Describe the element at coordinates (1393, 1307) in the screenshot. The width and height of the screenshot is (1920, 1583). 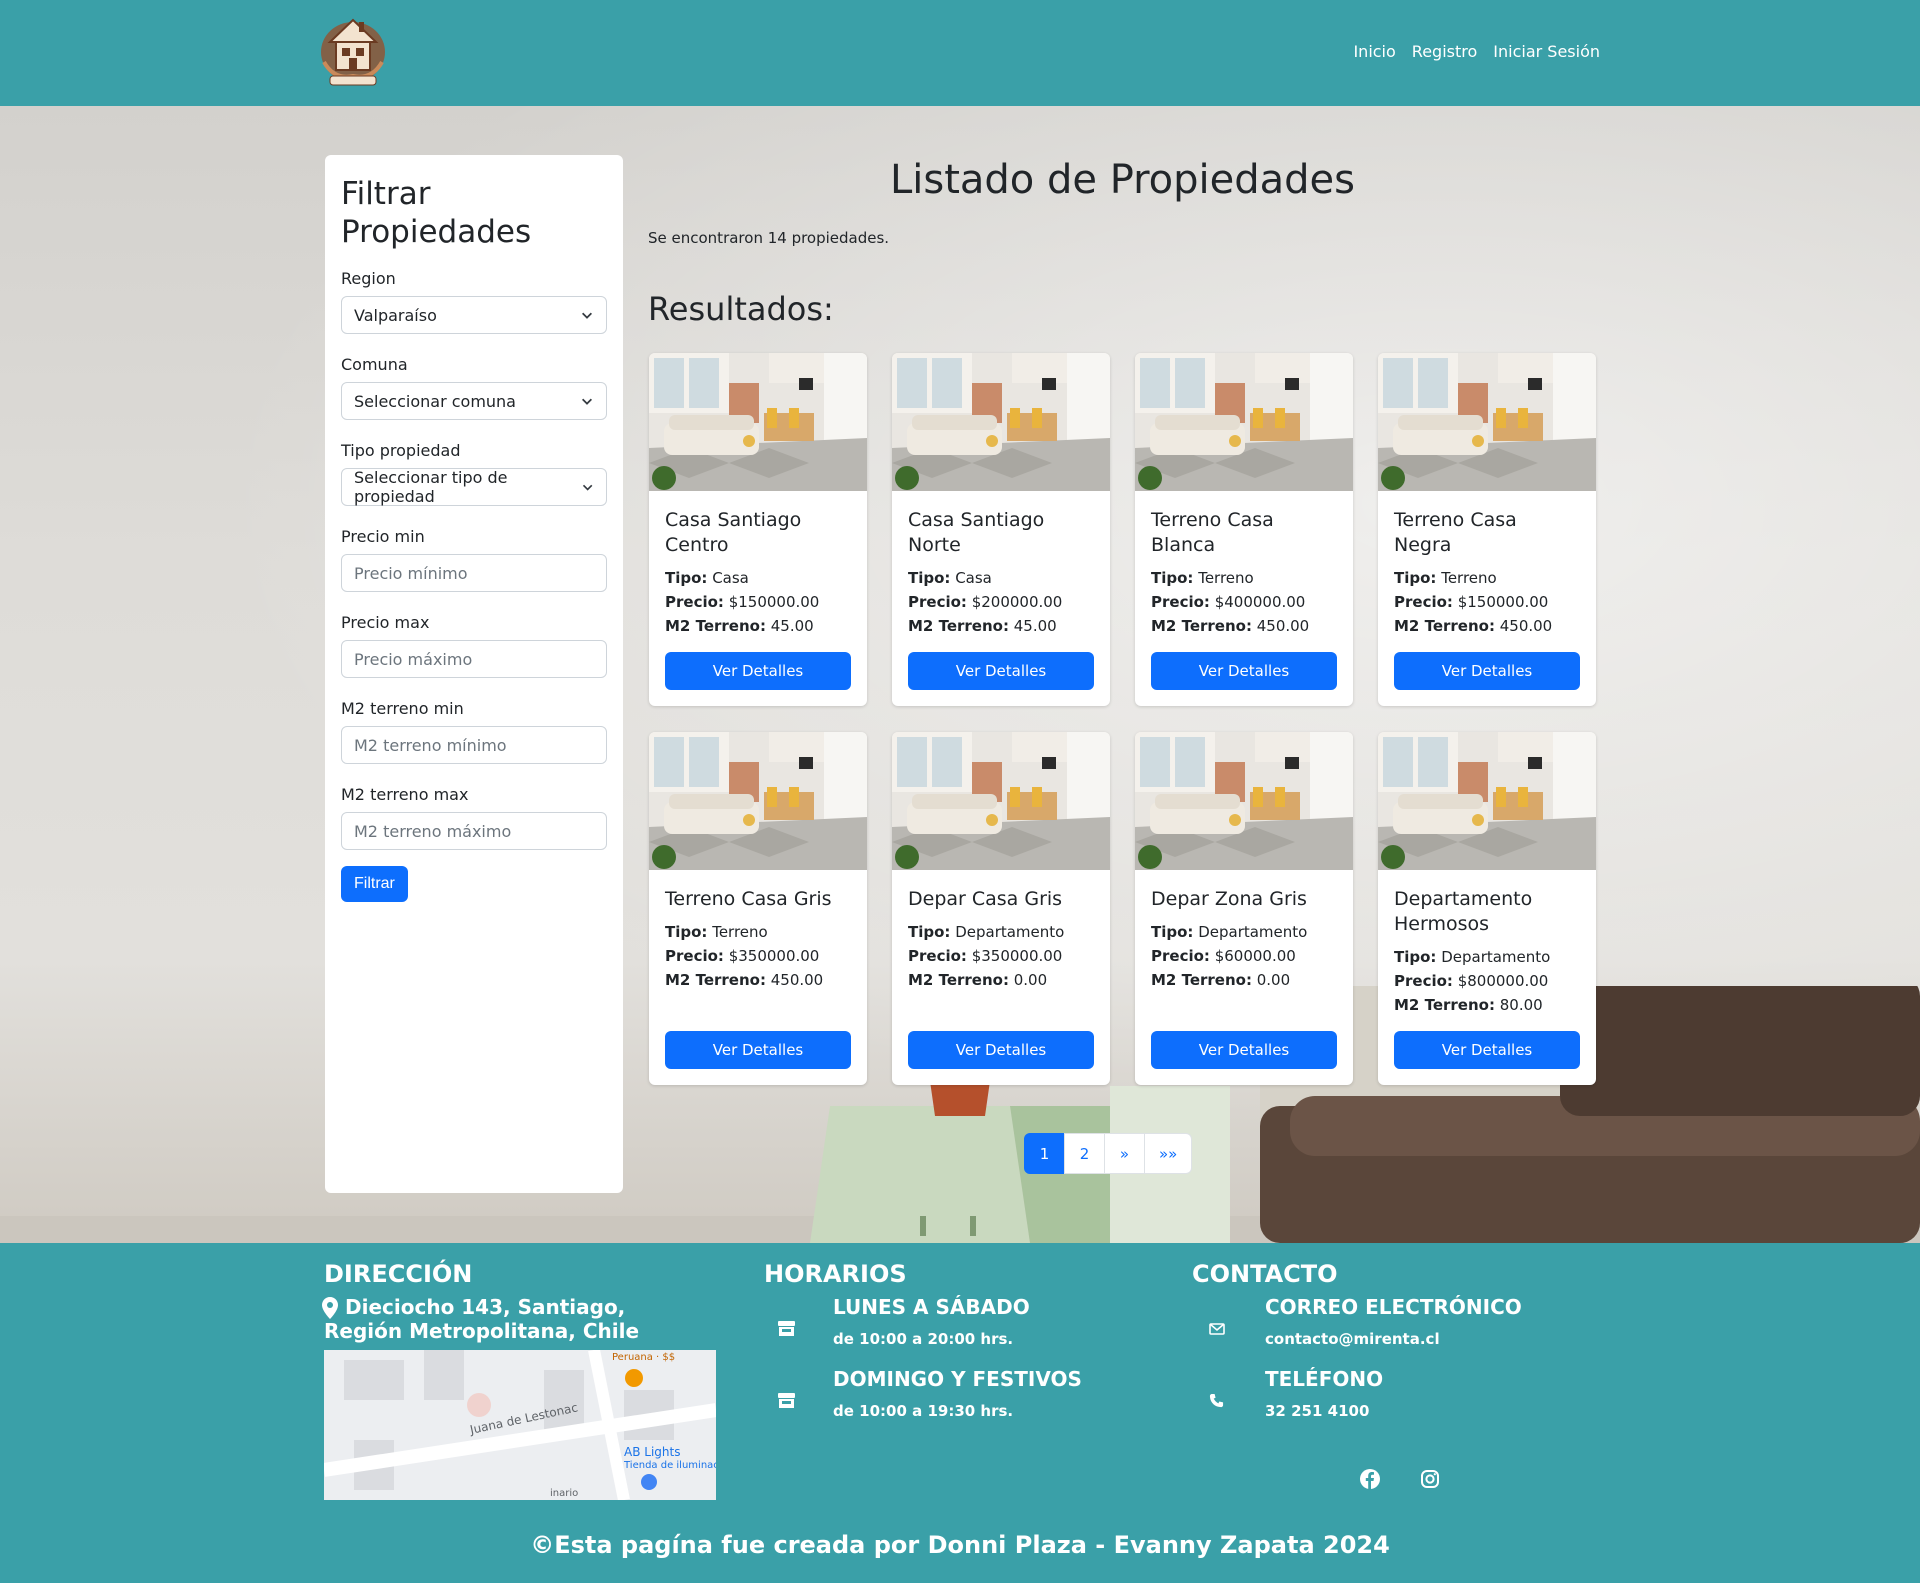
I see `email-title: CORREO ELECTRÓNICO` at that location.